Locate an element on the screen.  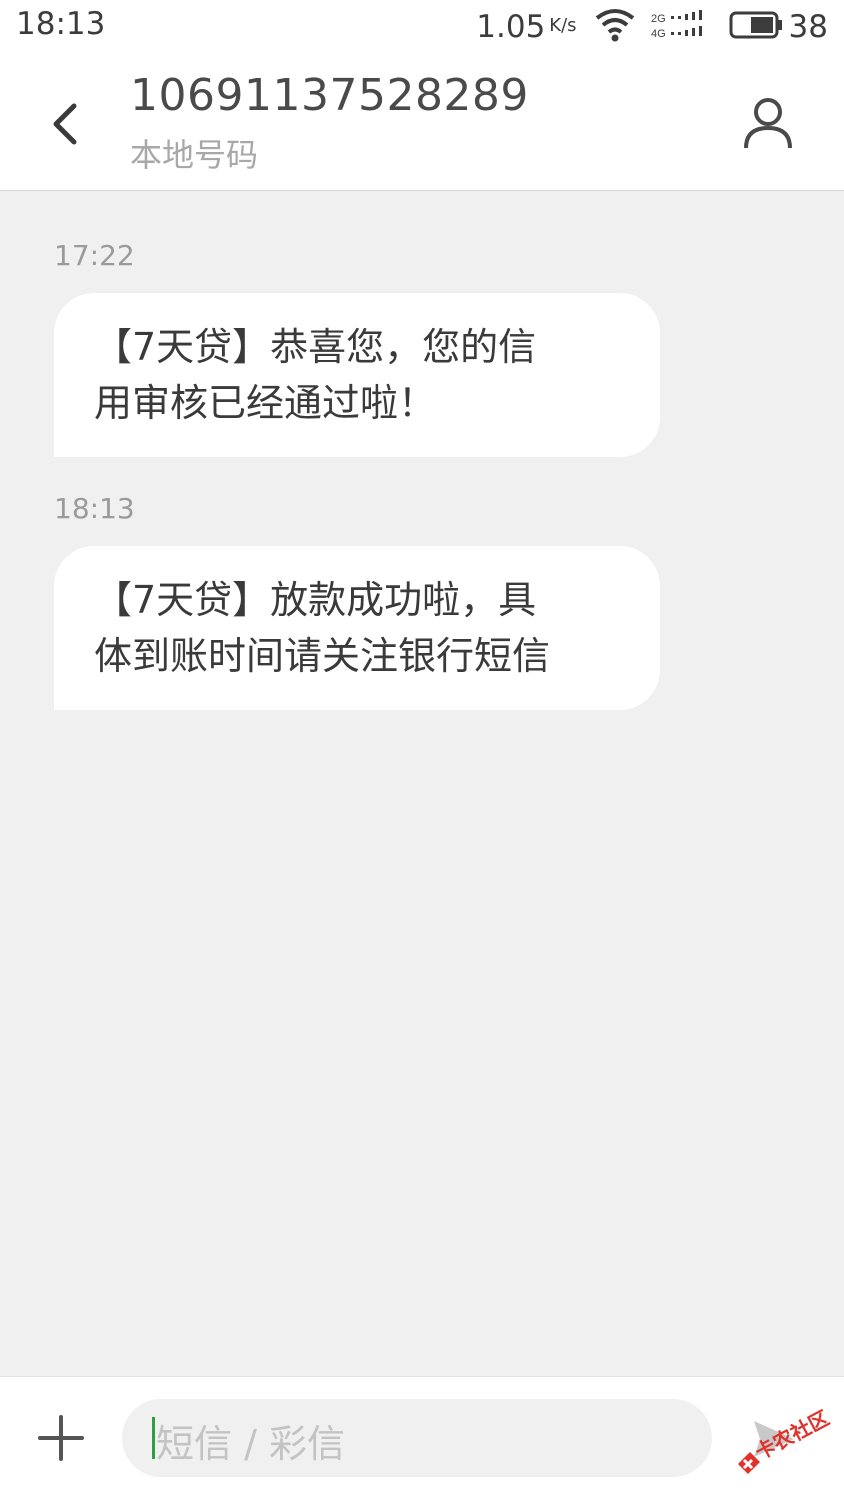
plus-icon is located at coordinates (61, 1438).